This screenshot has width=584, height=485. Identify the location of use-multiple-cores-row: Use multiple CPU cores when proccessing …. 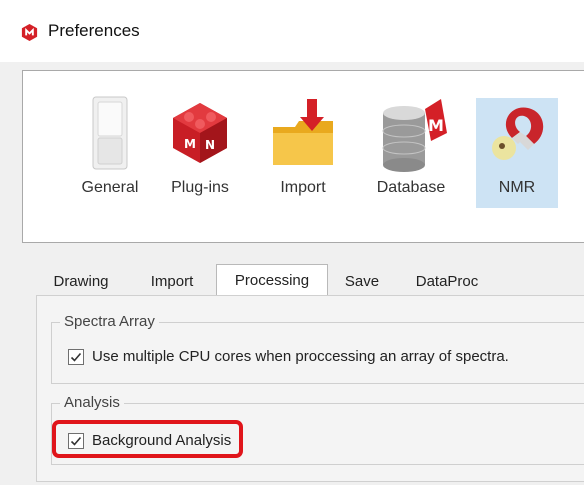
(288, 356).